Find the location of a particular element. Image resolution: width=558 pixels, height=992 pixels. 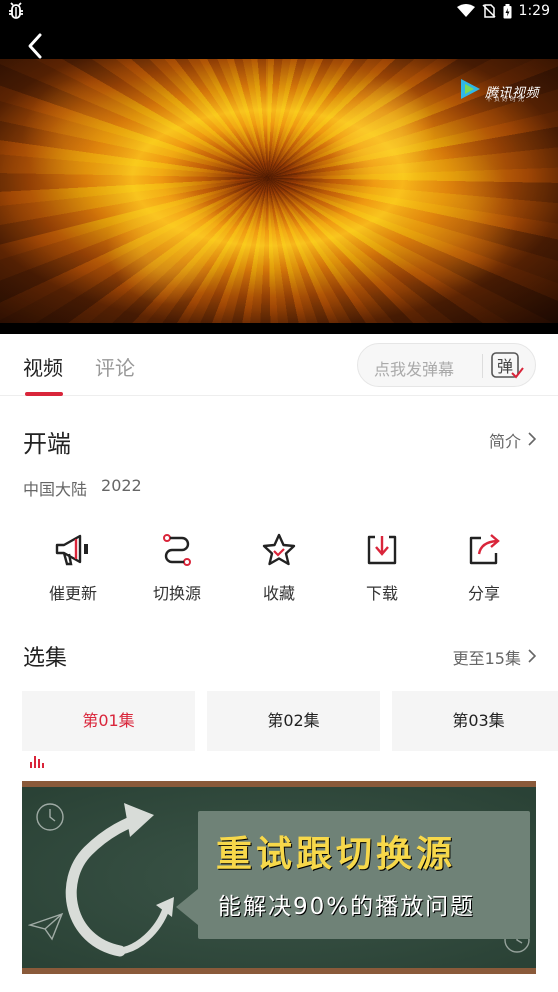

share-label: 分享 is located at coordinates (483, 593).